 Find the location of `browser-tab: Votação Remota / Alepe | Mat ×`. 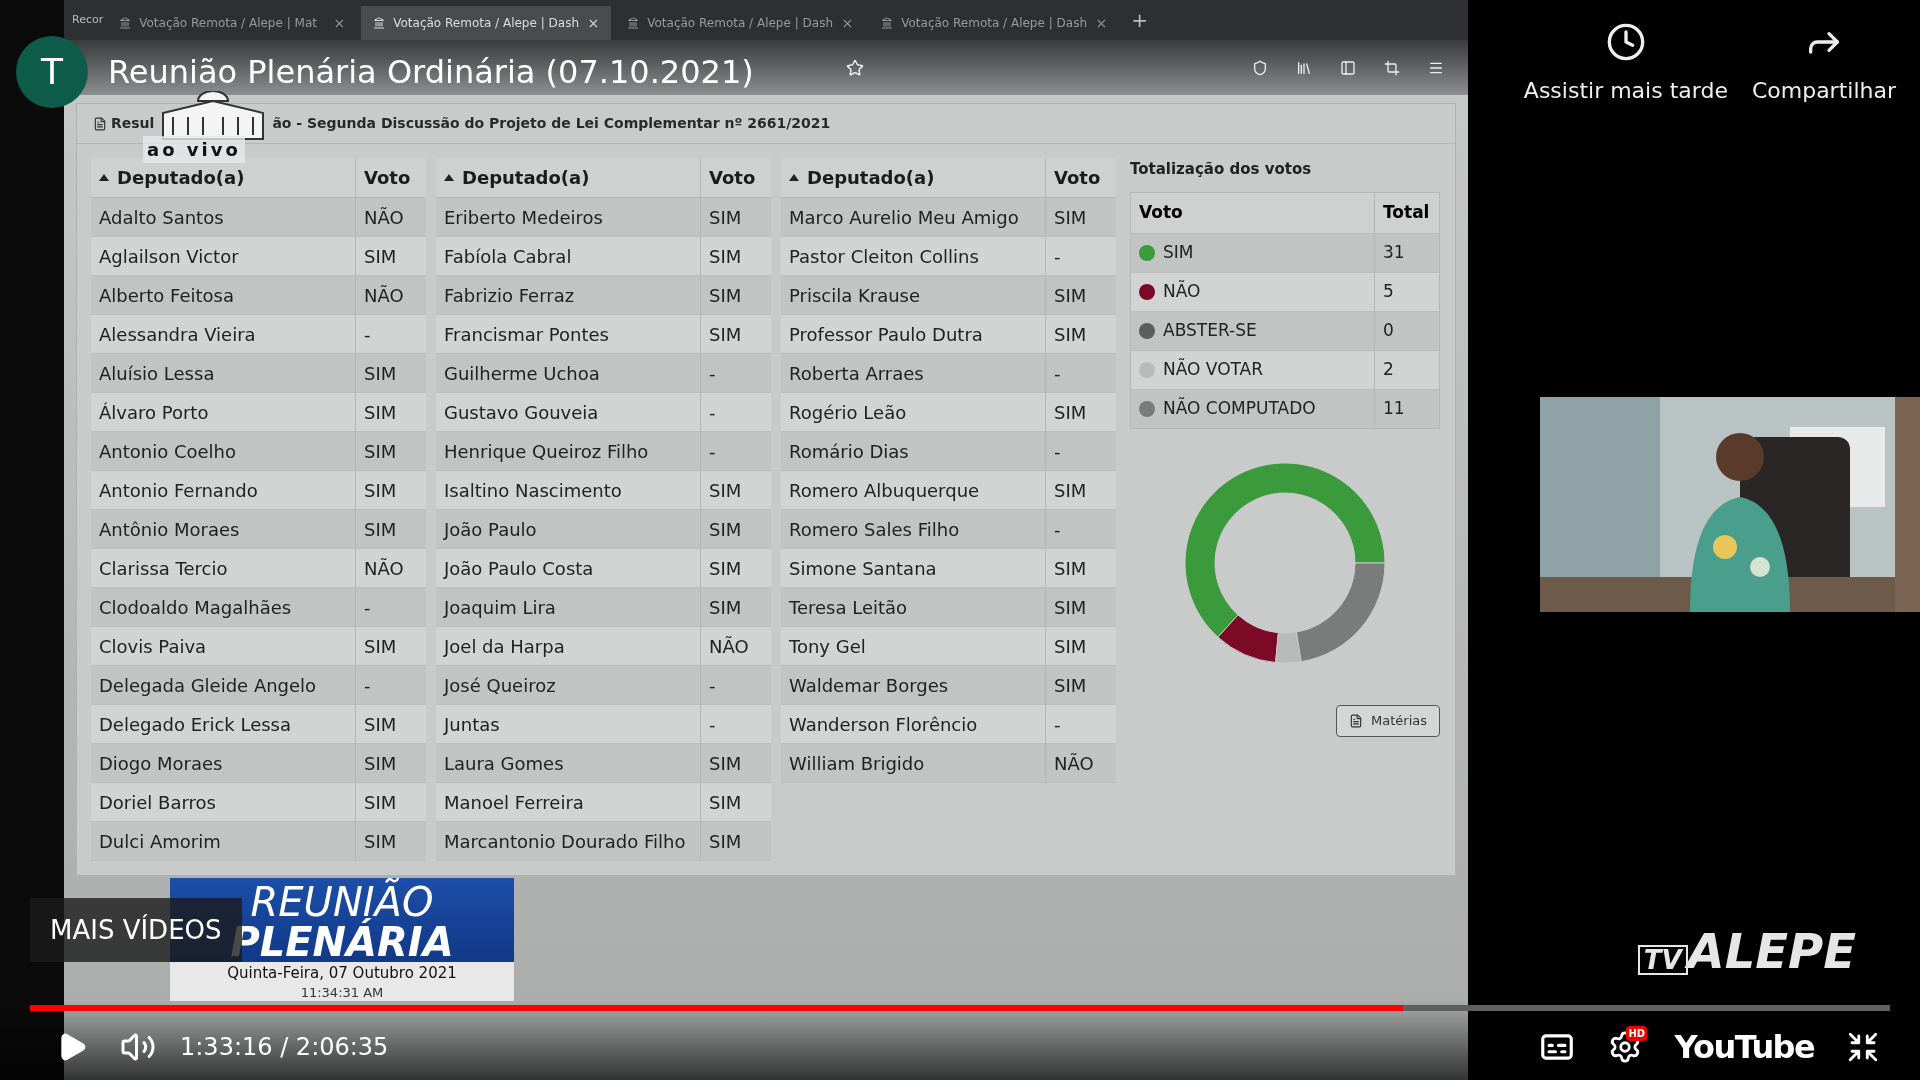

browser-tab: Votação Remota / Alepe | Mat × is located at coordinates (232, 23).